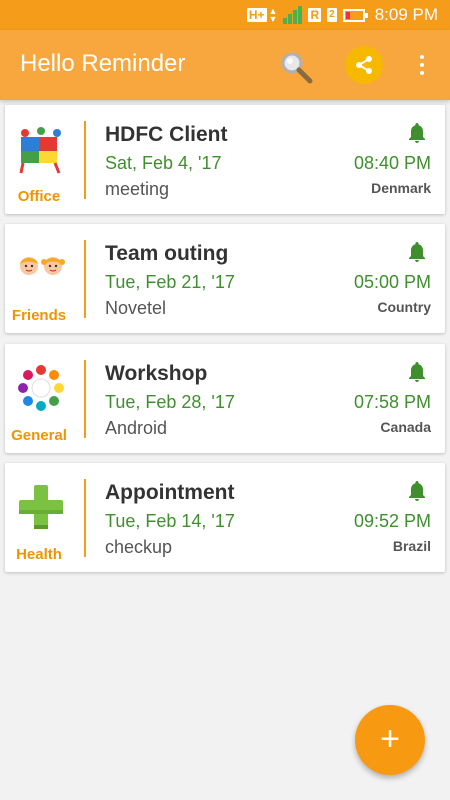 The height and width of the screenshot is (800, 450). What do you see at coordinates (167, 253) in the screenshot?
I see `reminder-title: Team outing` at bounding box center [167, 253].